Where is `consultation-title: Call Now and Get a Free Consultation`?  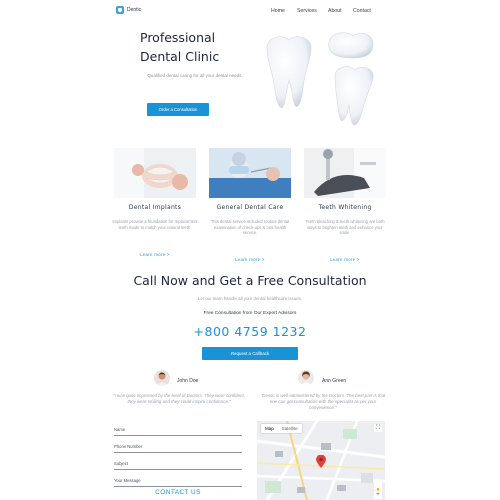 consultation-title: Call Now and Get a Free Consultation is located at coordinates (250, 280).